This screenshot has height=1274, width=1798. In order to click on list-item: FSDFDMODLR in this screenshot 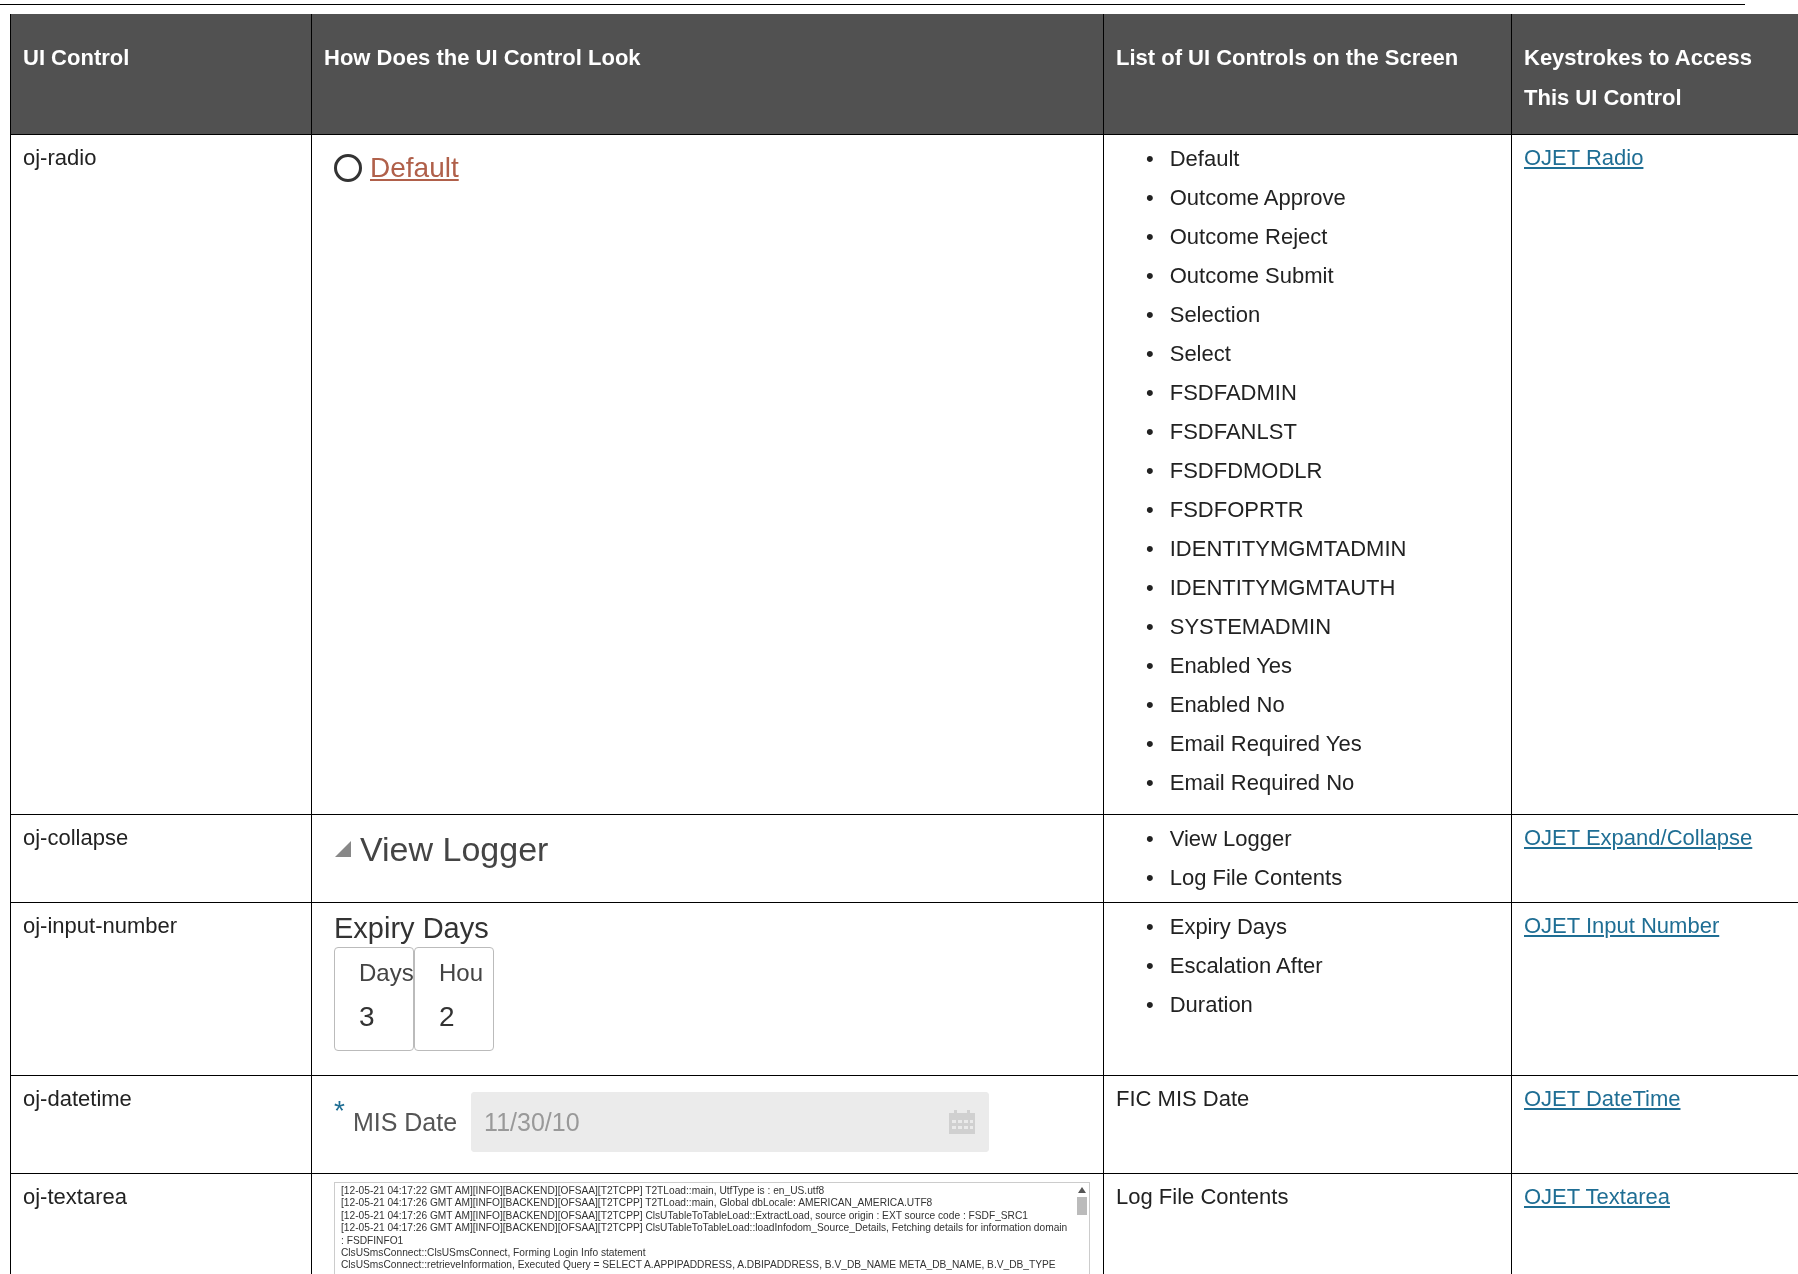, I will do `click(1246, 470)`.